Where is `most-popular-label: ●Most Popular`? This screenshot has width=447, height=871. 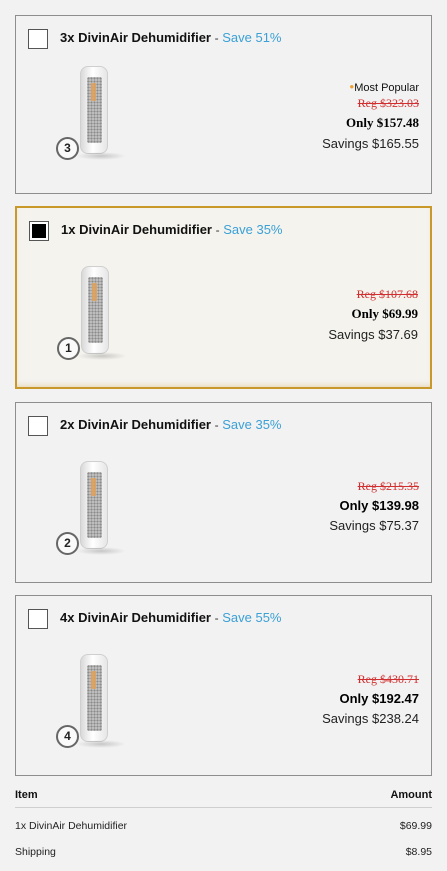 most-popular-label: ●Most Popular is located at coordinates (384, 88).